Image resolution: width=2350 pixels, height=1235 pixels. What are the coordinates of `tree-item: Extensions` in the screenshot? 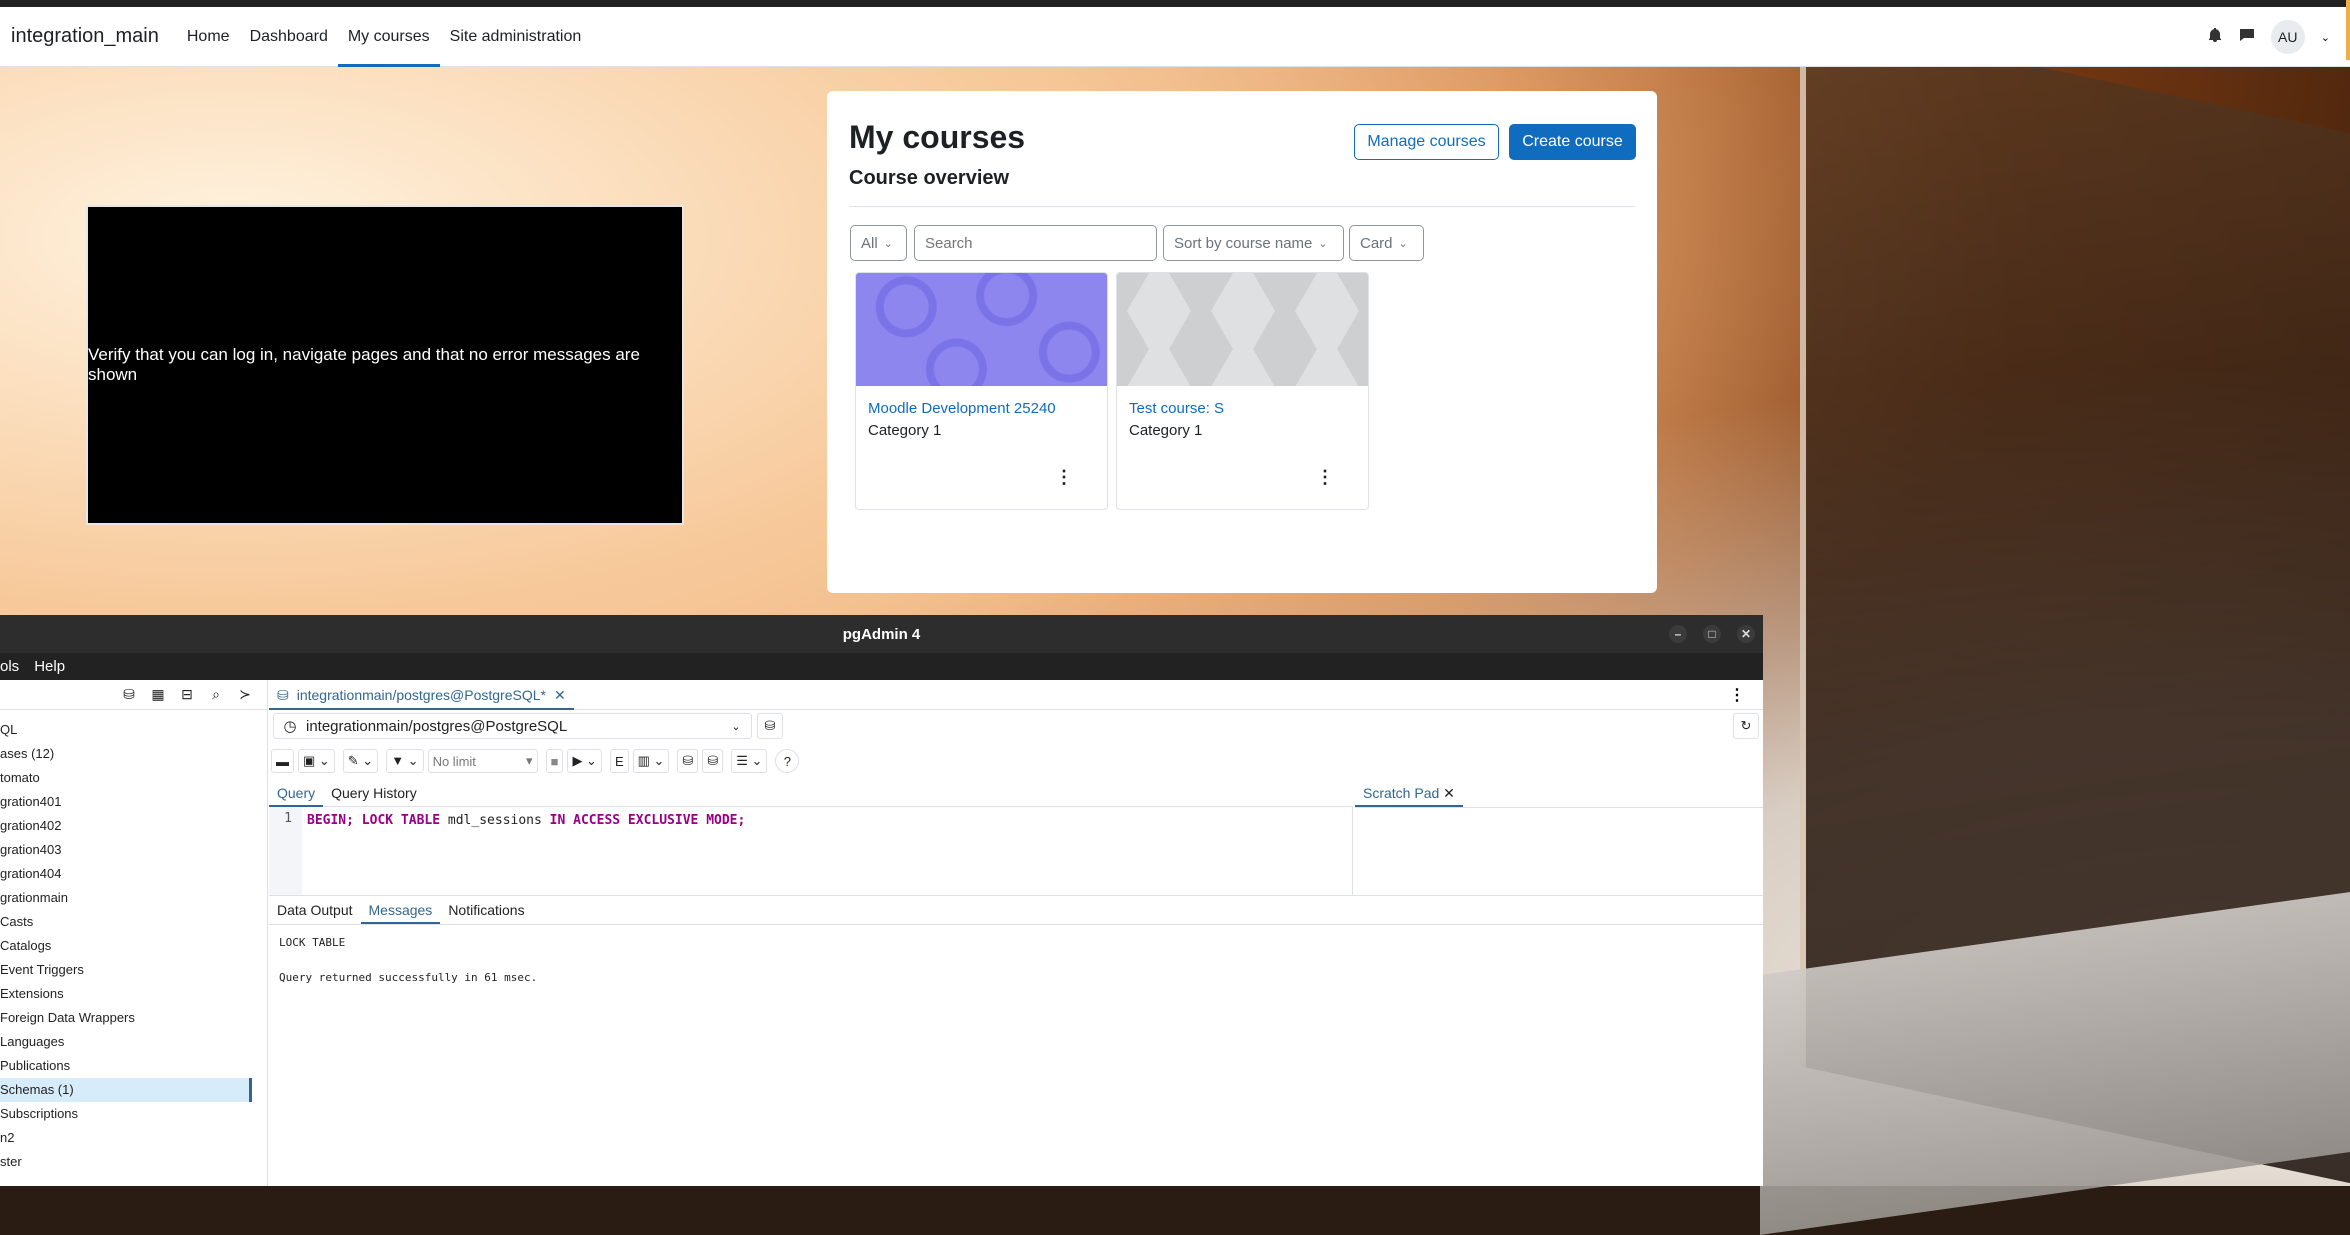 It's located at (134, 994).